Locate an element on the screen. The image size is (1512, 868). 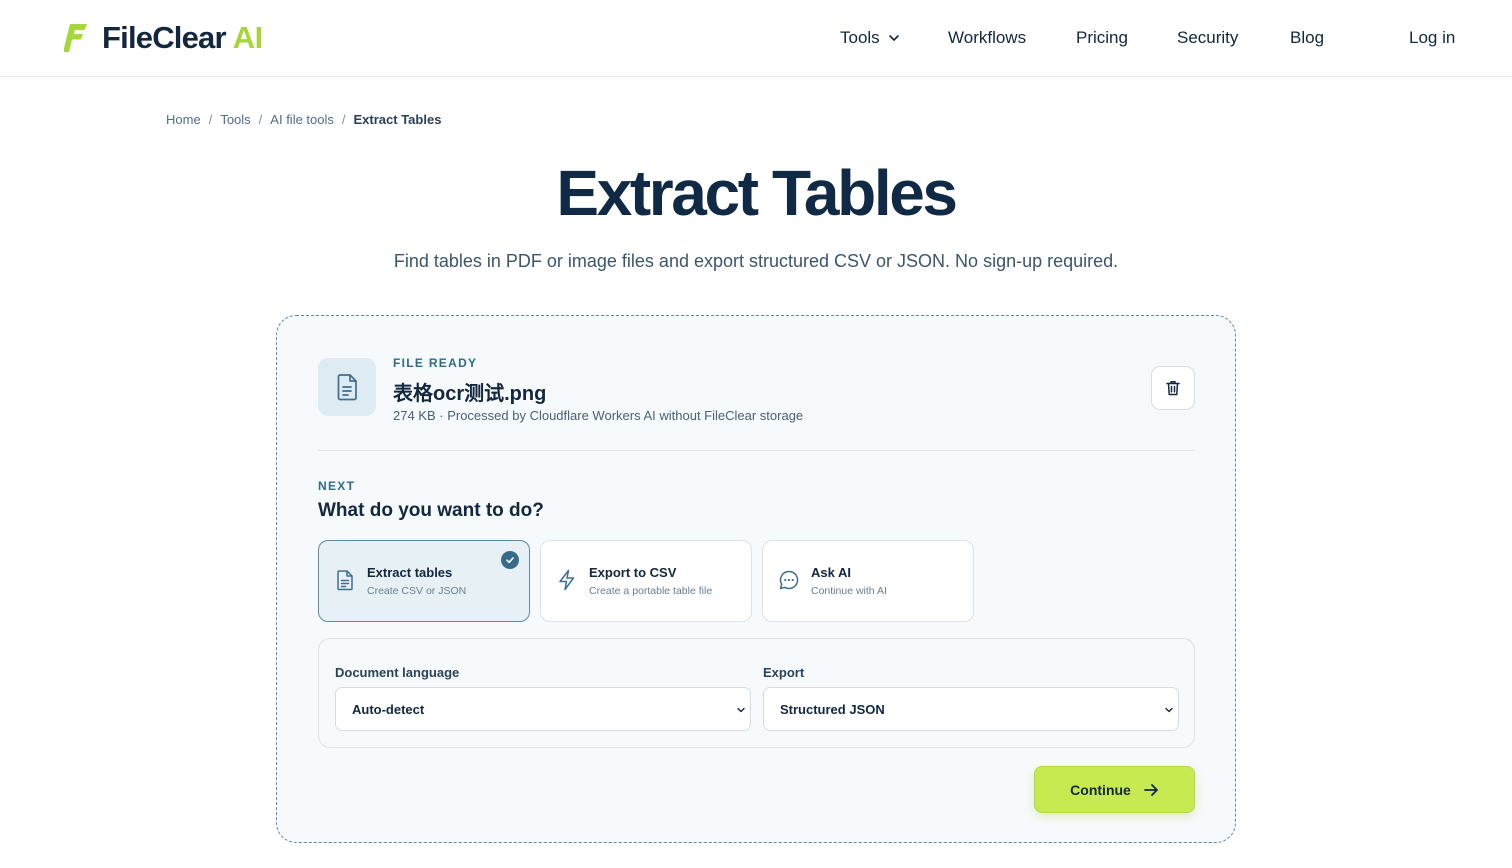
continue-button: Continue is located at coordinates (1114, 789).